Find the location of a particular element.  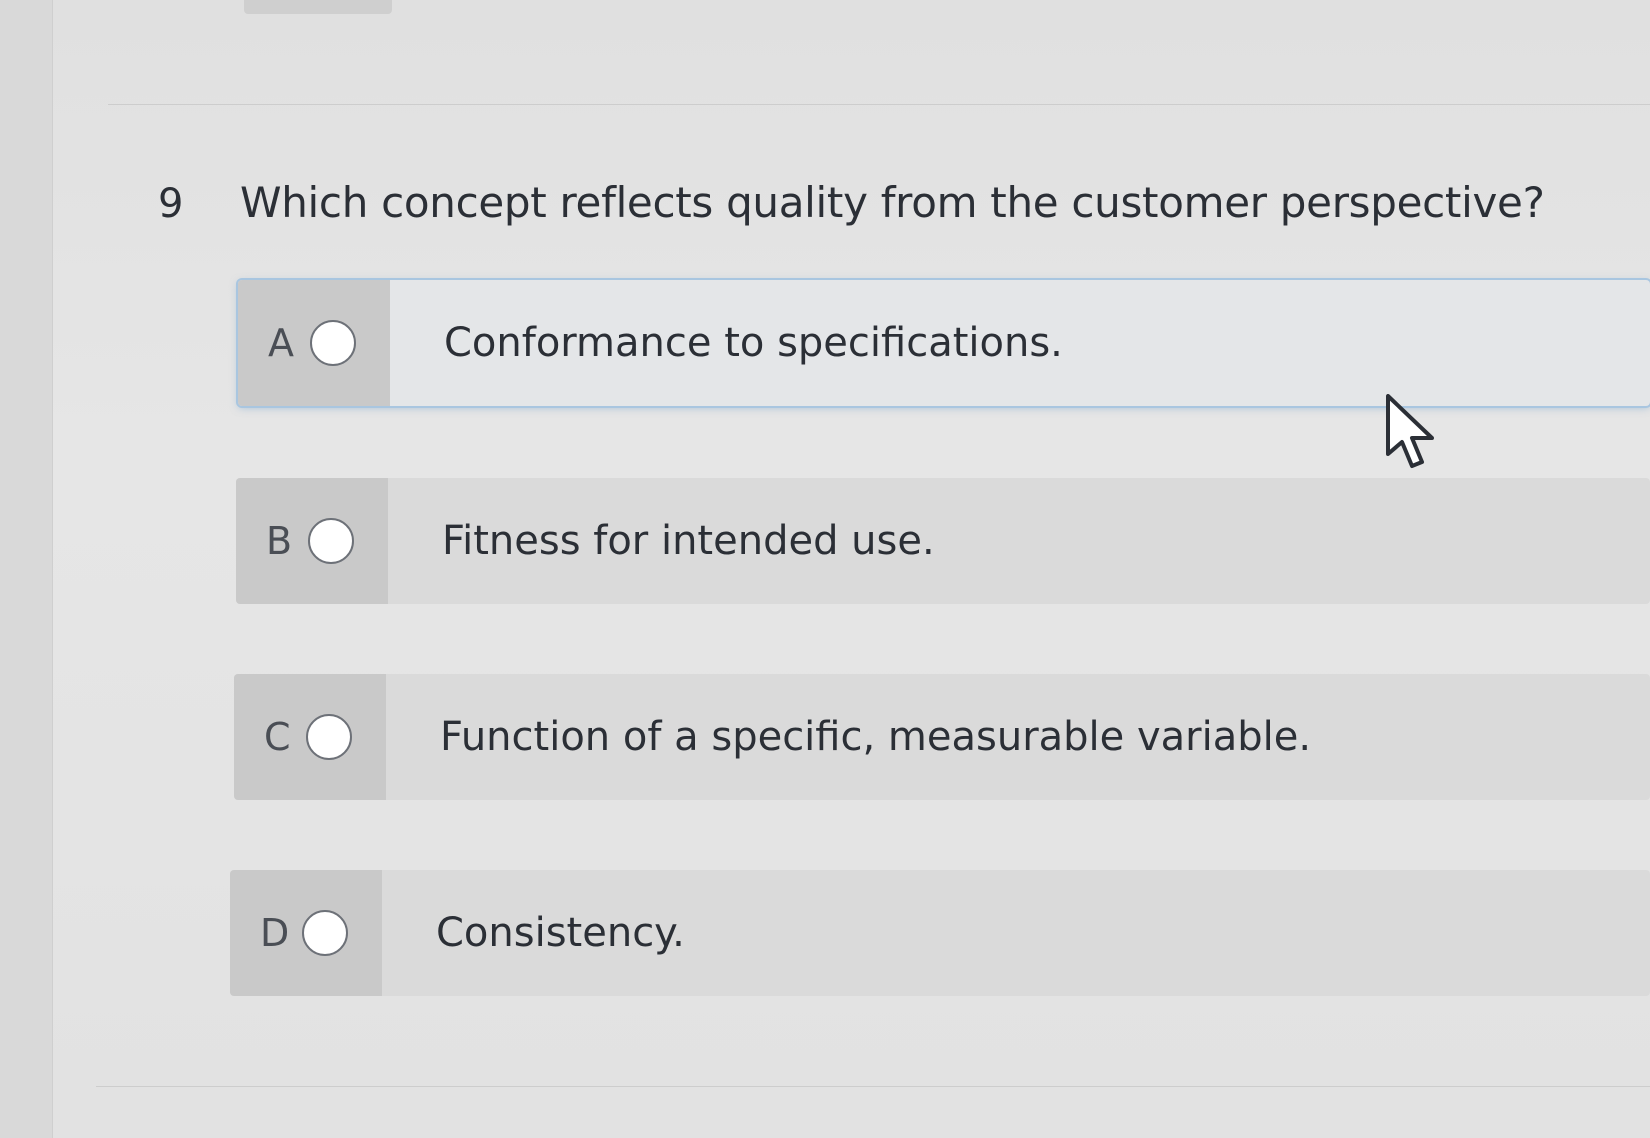

option-letter: B is located at coordinates (279, 541).